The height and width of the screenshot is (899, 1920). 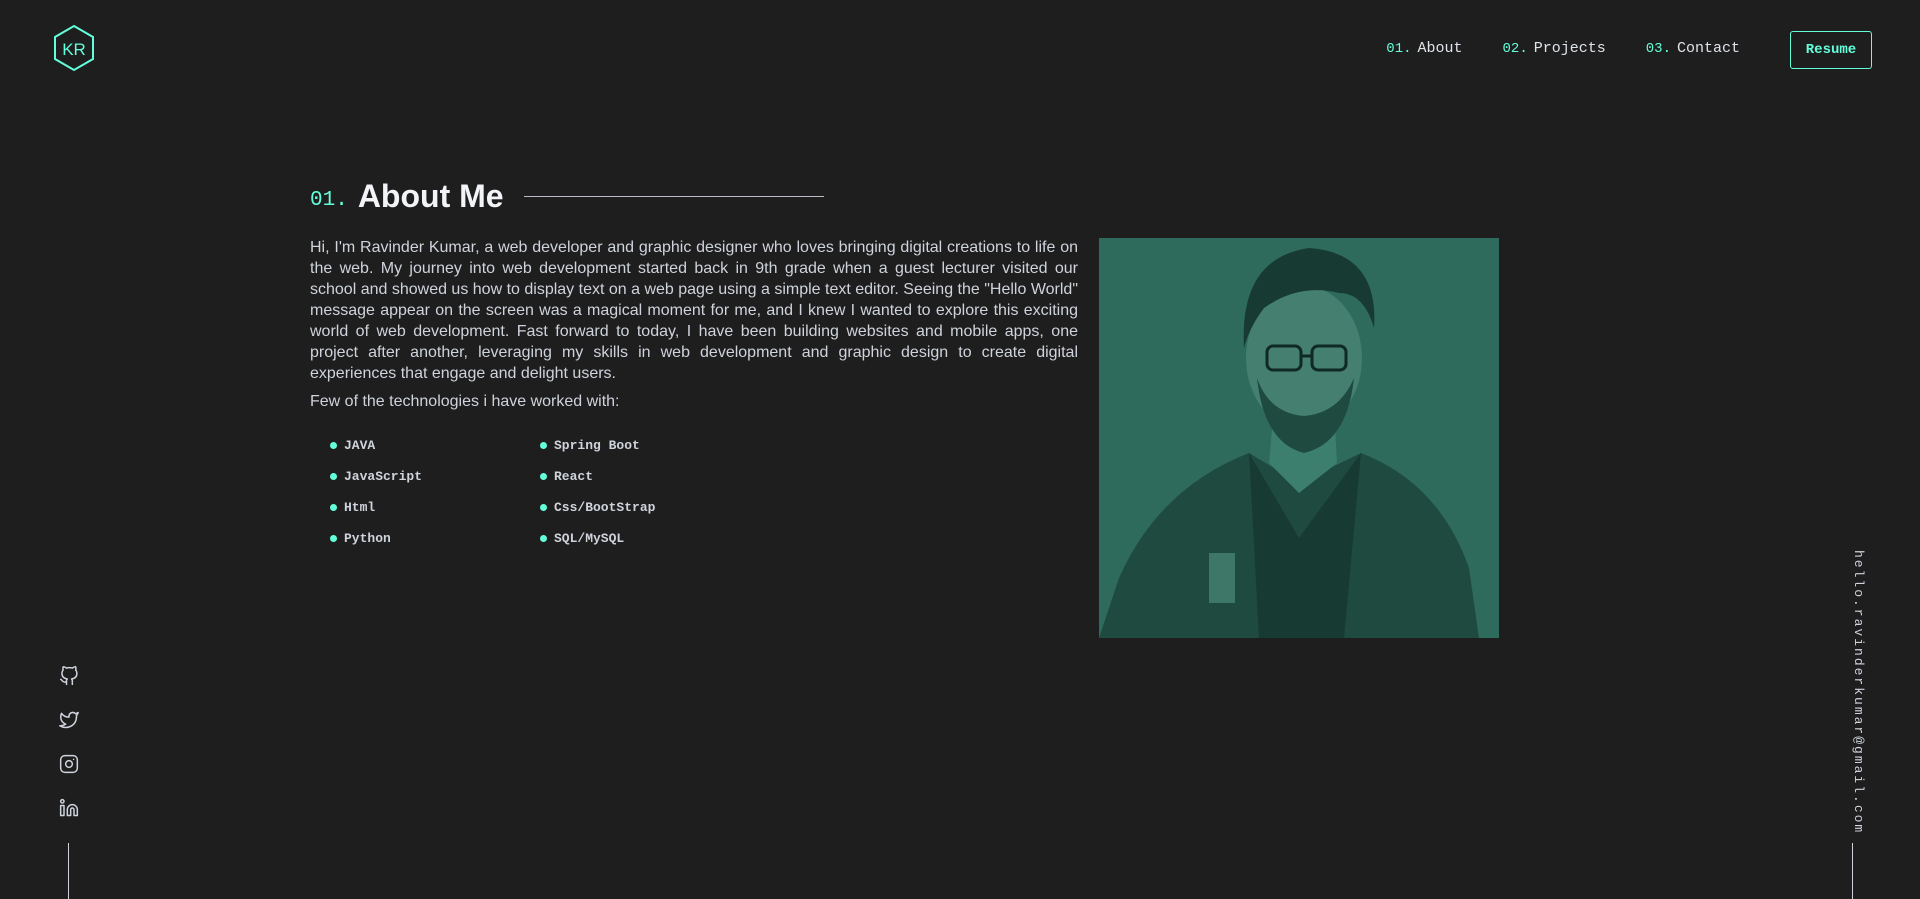 I want to click on nav-number: 03., so click(x=1658, y=49).